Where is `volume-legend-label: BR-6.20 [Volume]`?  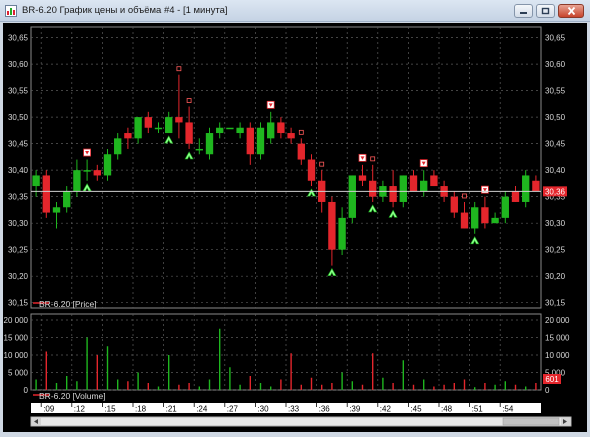
volume-legend-label: BR-6.20 [Volume] is located at coordinates (72, 396).